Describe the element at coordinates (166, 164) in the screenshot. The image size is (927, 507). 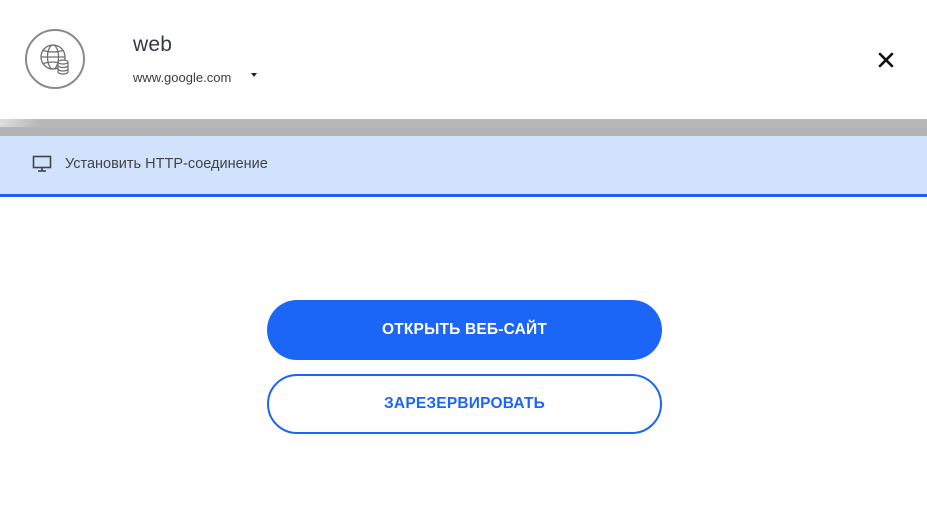
I see `connection-info-text: Установить HTTP-соединение` at that location.